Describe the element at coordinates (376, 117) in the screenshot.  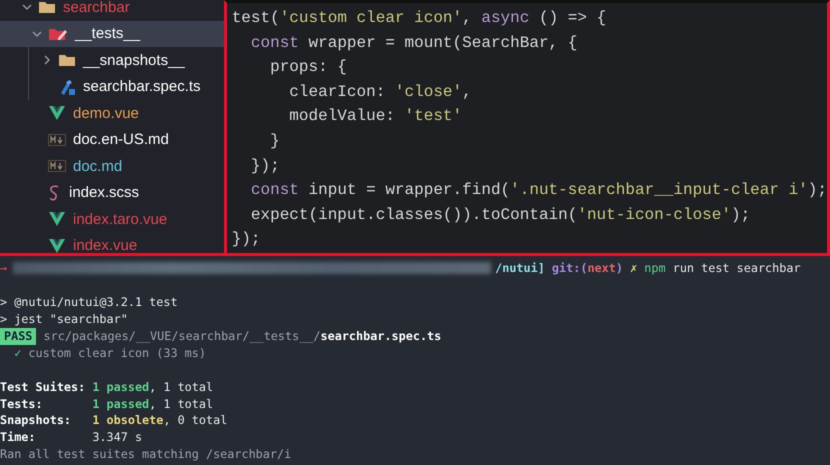
I see `code-line: modelValue: 'test'` at that location.